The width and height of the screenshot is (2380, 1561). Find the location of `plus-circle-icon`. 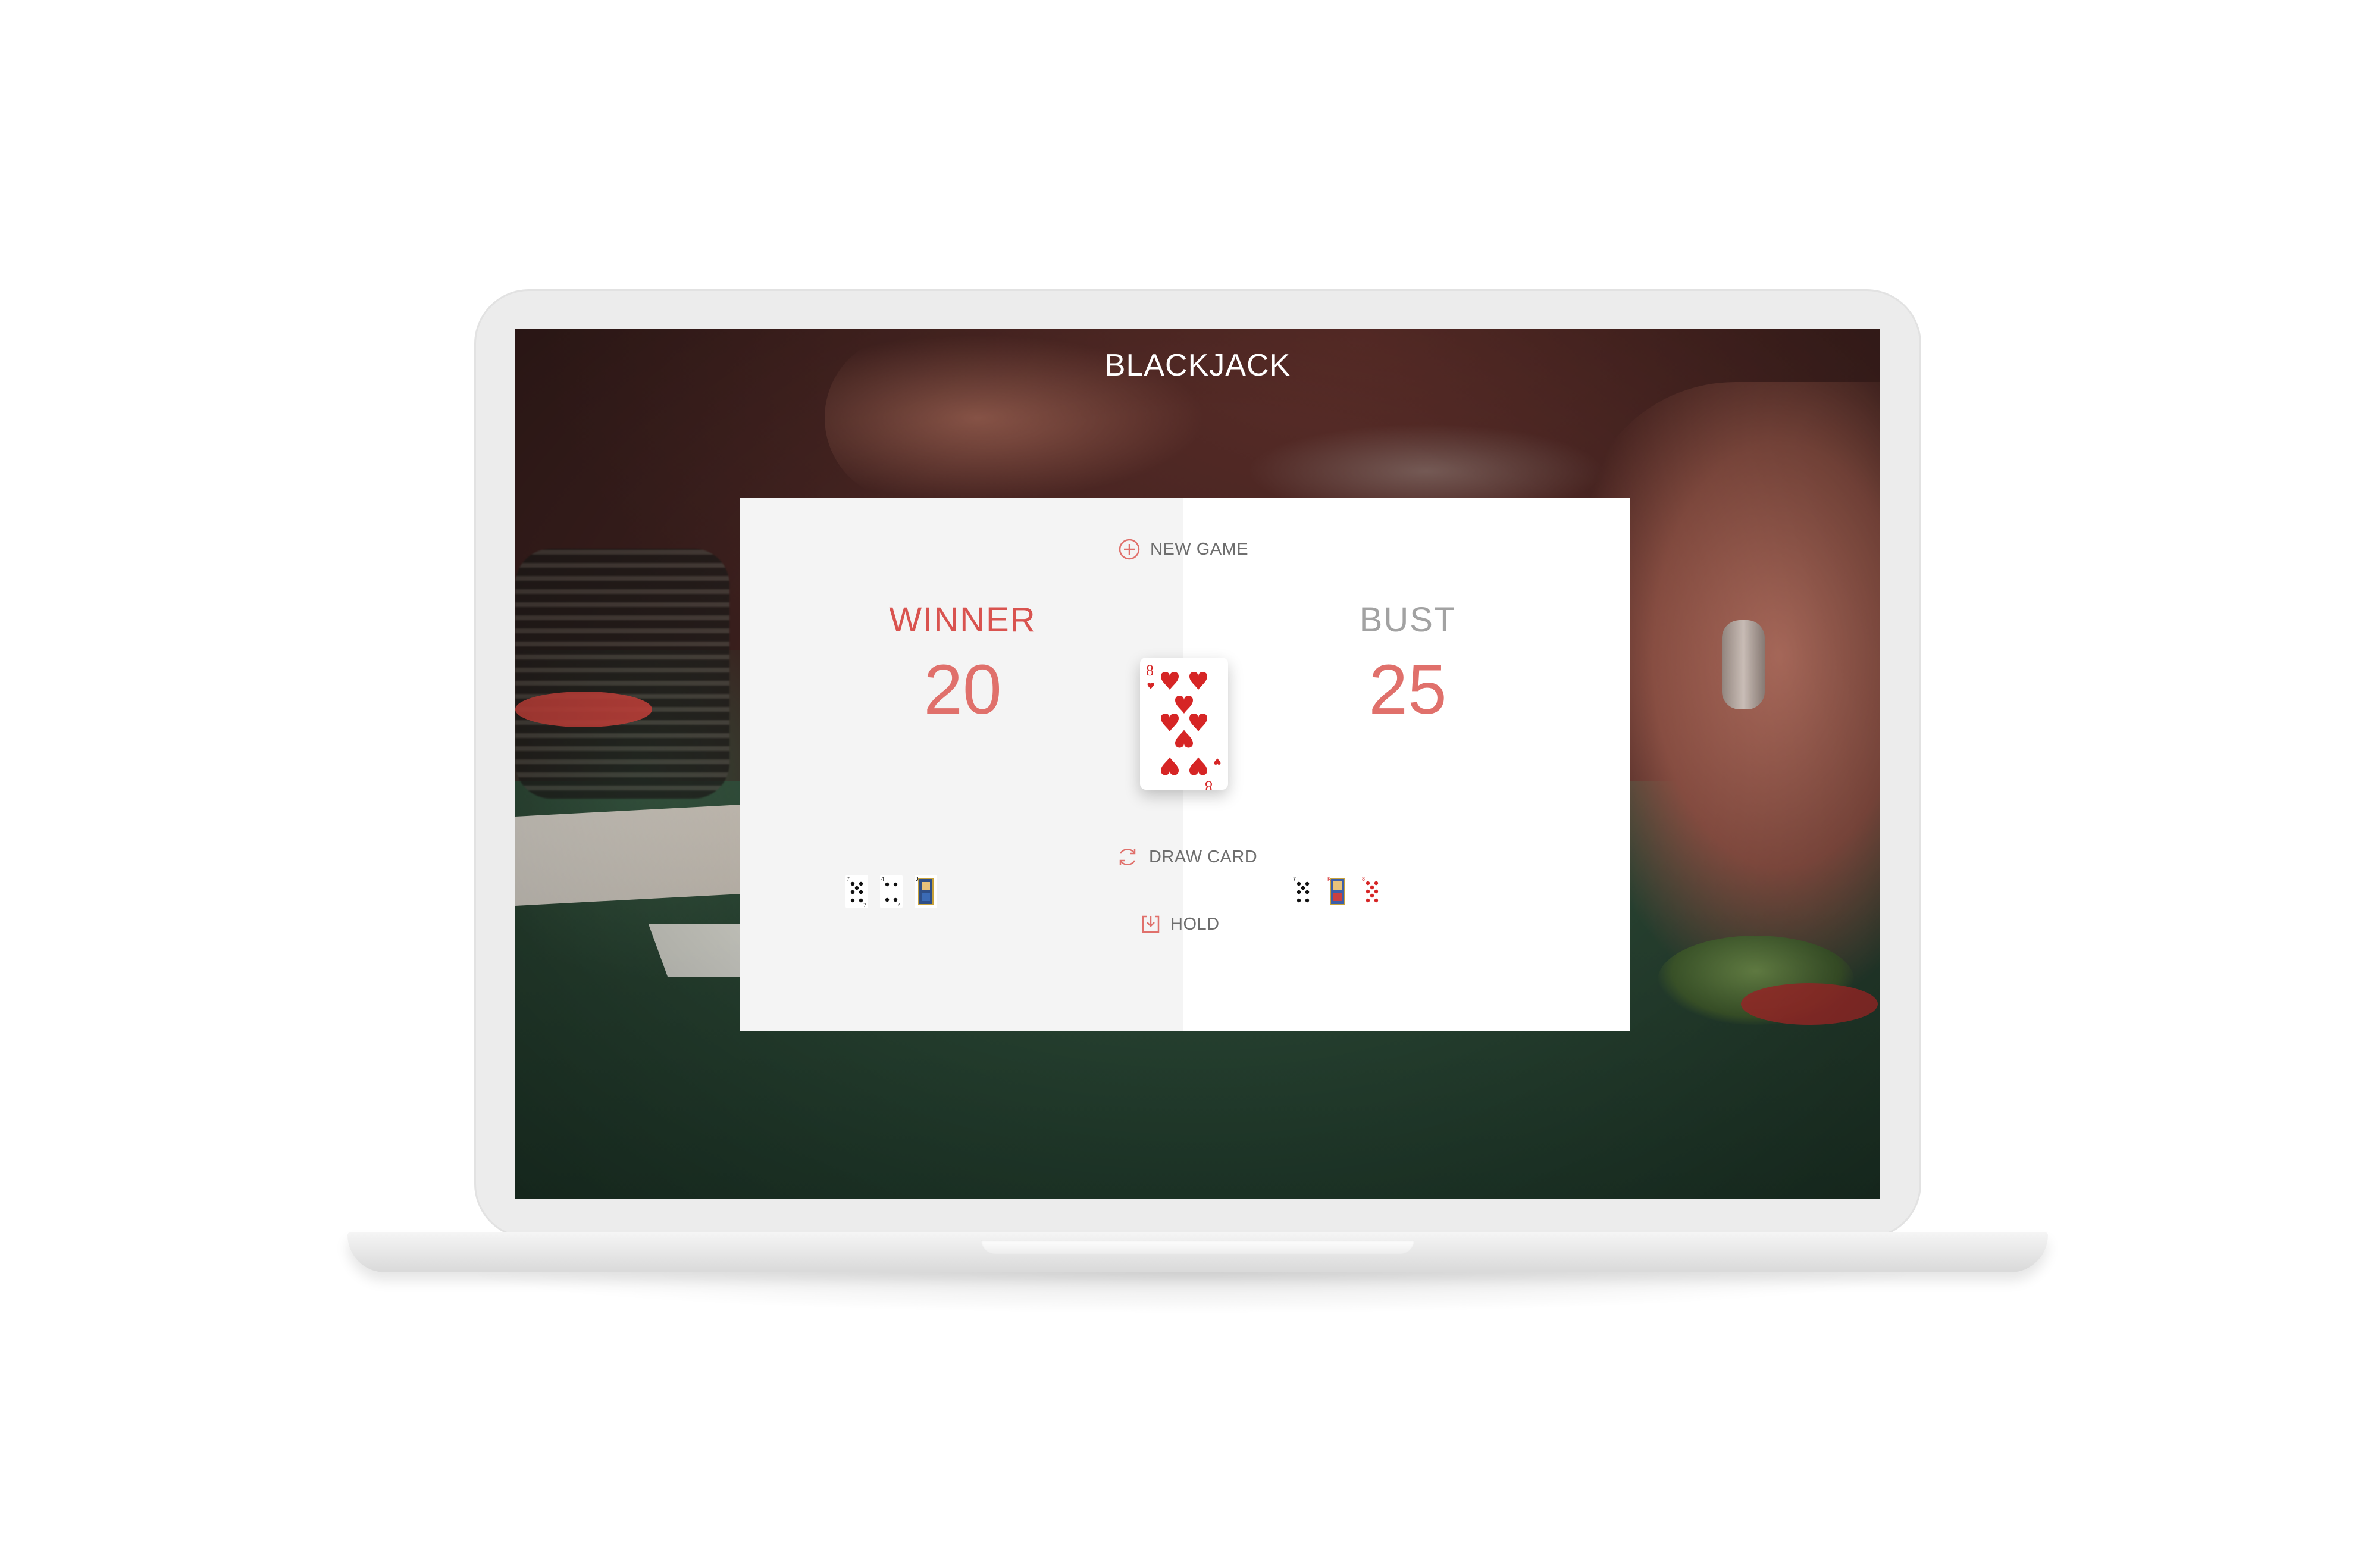

plus-circle-icon is located at coordinates (1129, 549).